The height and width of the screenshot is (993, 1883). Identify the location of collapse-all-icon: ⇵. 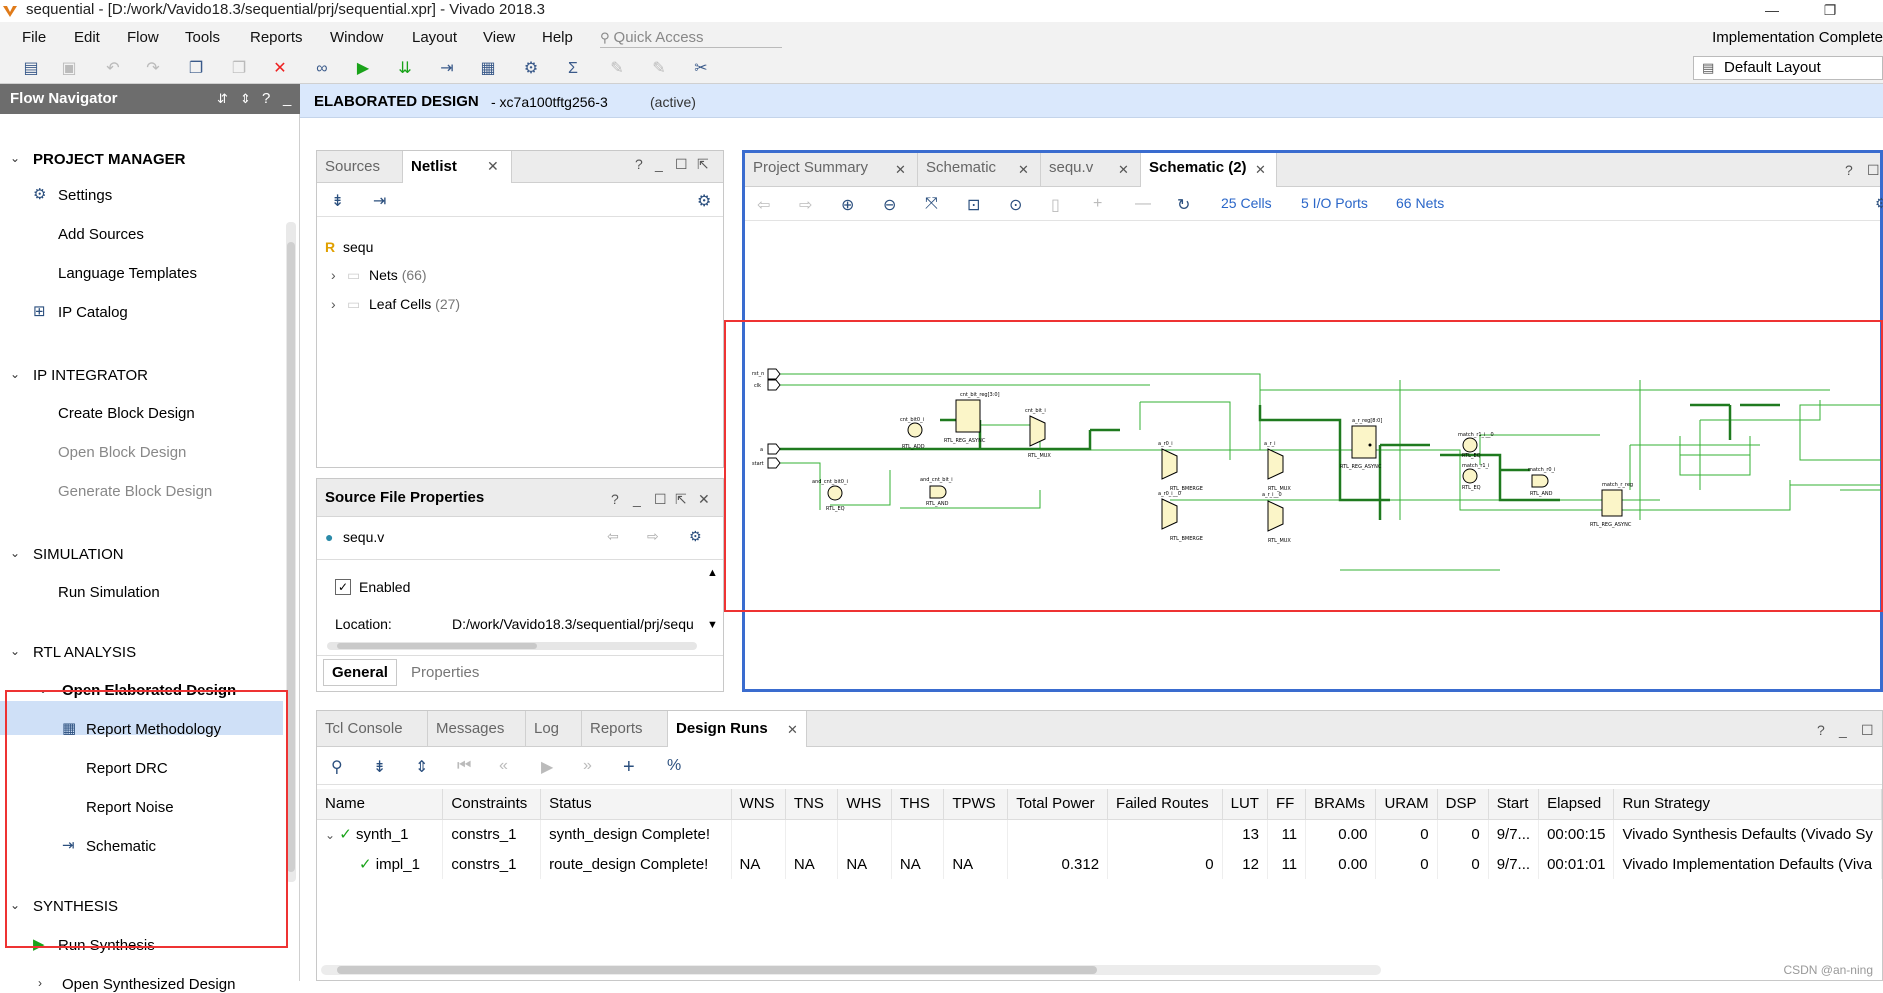
(222, 99).